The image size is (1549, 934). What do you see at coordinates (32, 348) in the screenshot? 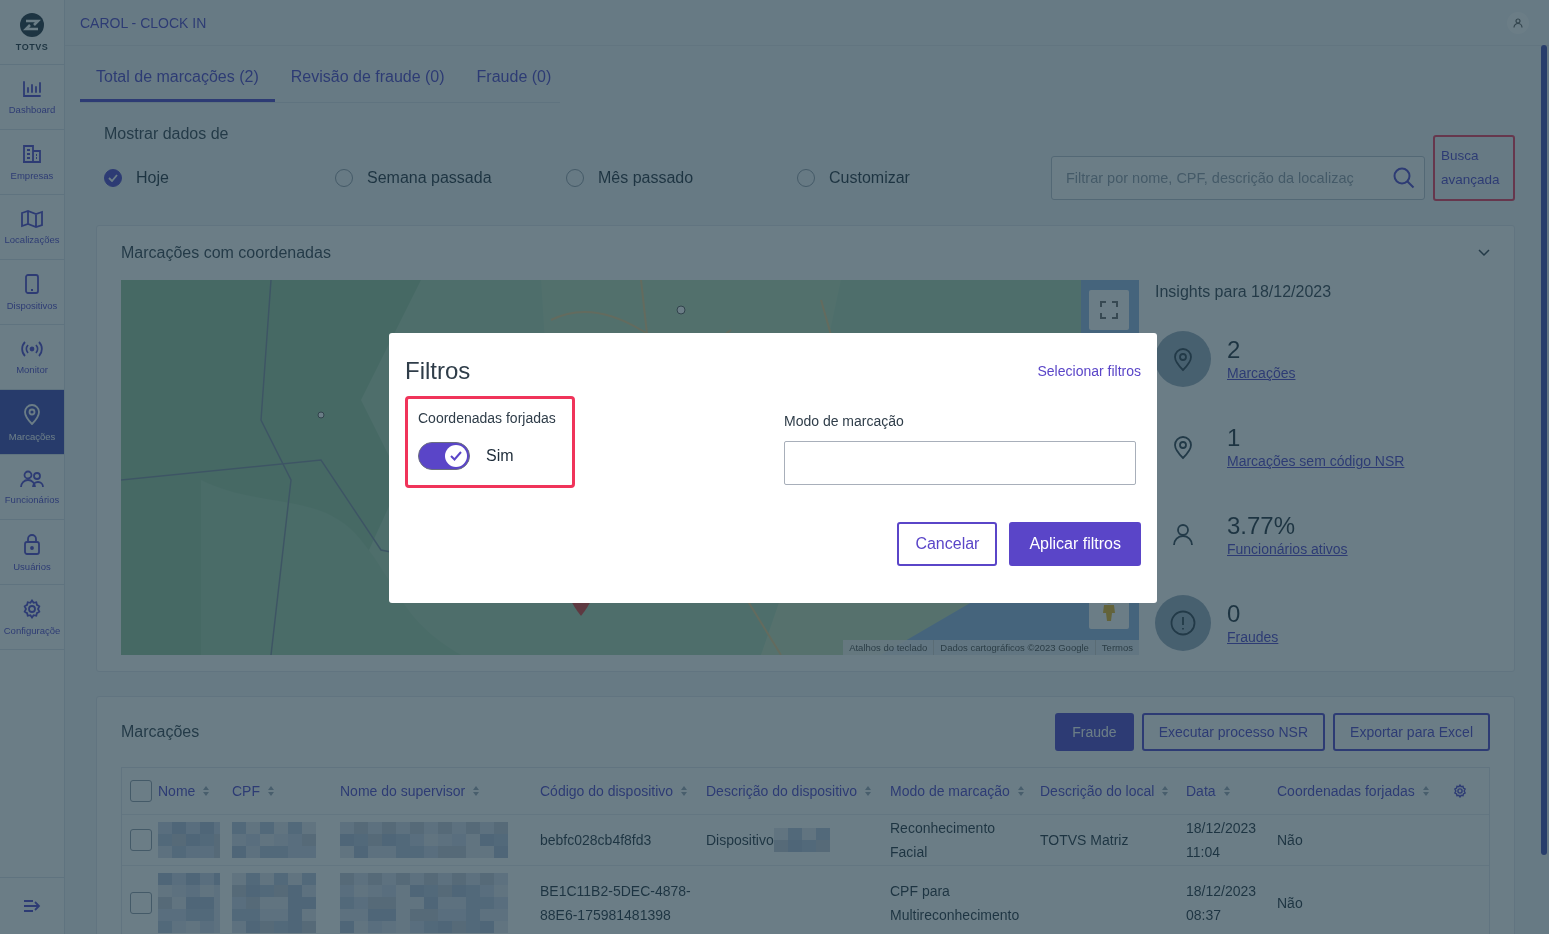
I see `signal-icon` at bounding box center [32, 348].